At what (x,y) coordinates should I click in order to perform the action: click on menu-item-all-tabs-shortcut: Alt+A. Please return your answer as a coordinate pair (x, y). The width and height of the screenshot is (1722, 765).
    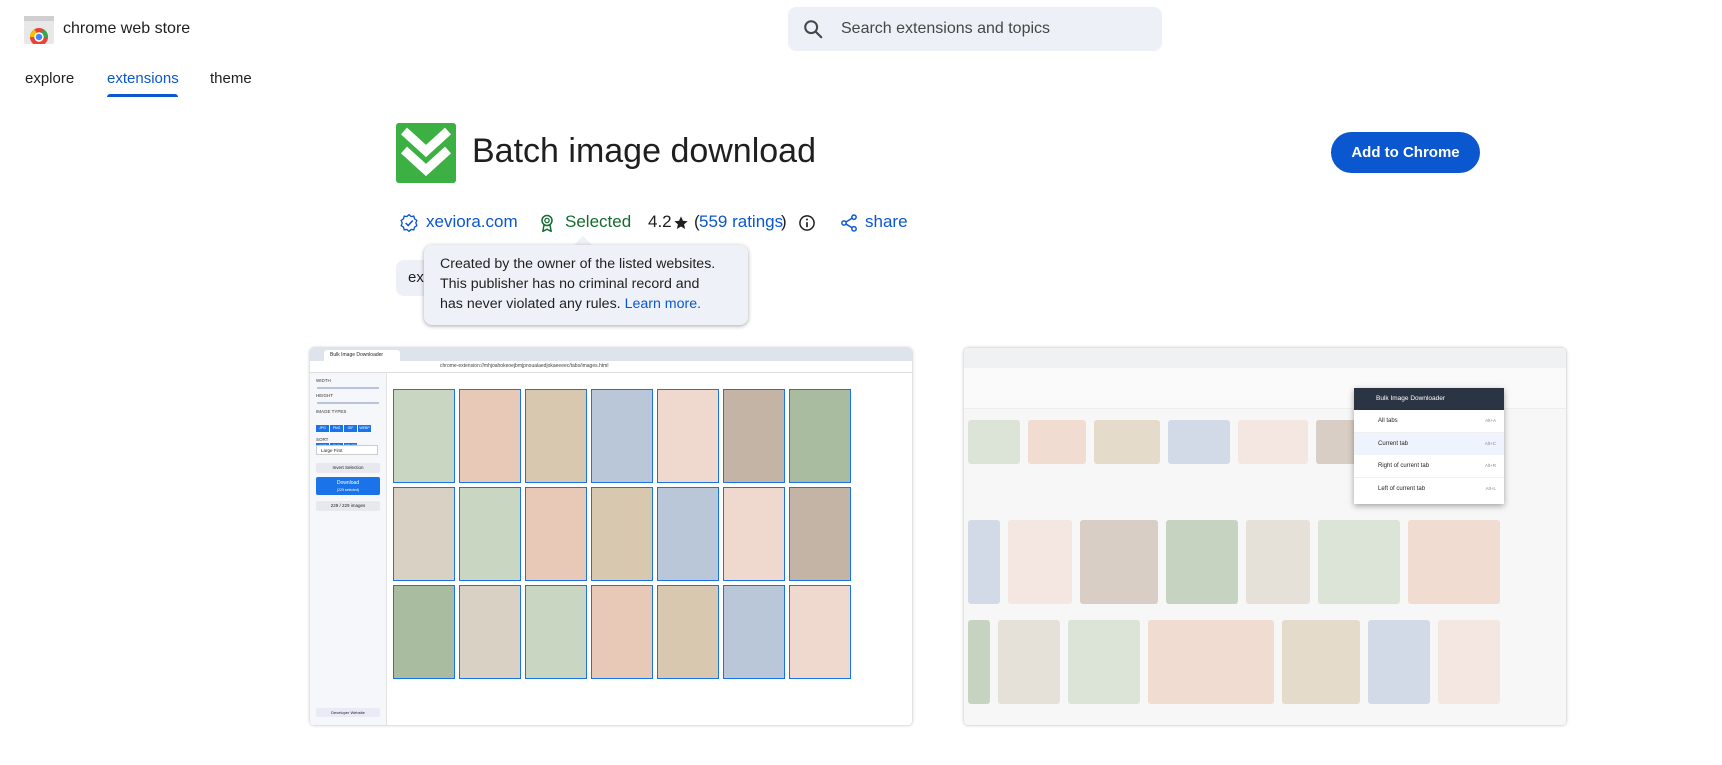
    Looking at the image, I should click on (1490, 420).